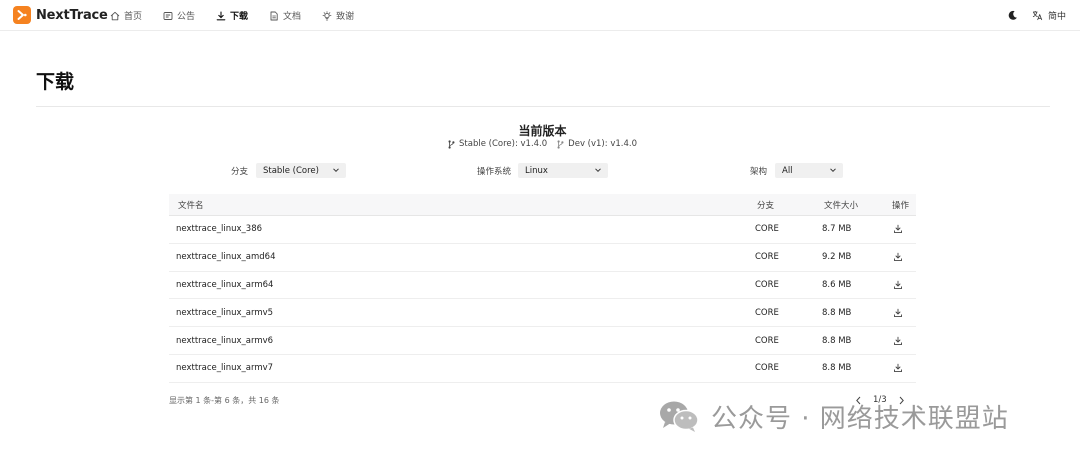  I want to click on row-size: 8.7 MB, so click(837, 229).